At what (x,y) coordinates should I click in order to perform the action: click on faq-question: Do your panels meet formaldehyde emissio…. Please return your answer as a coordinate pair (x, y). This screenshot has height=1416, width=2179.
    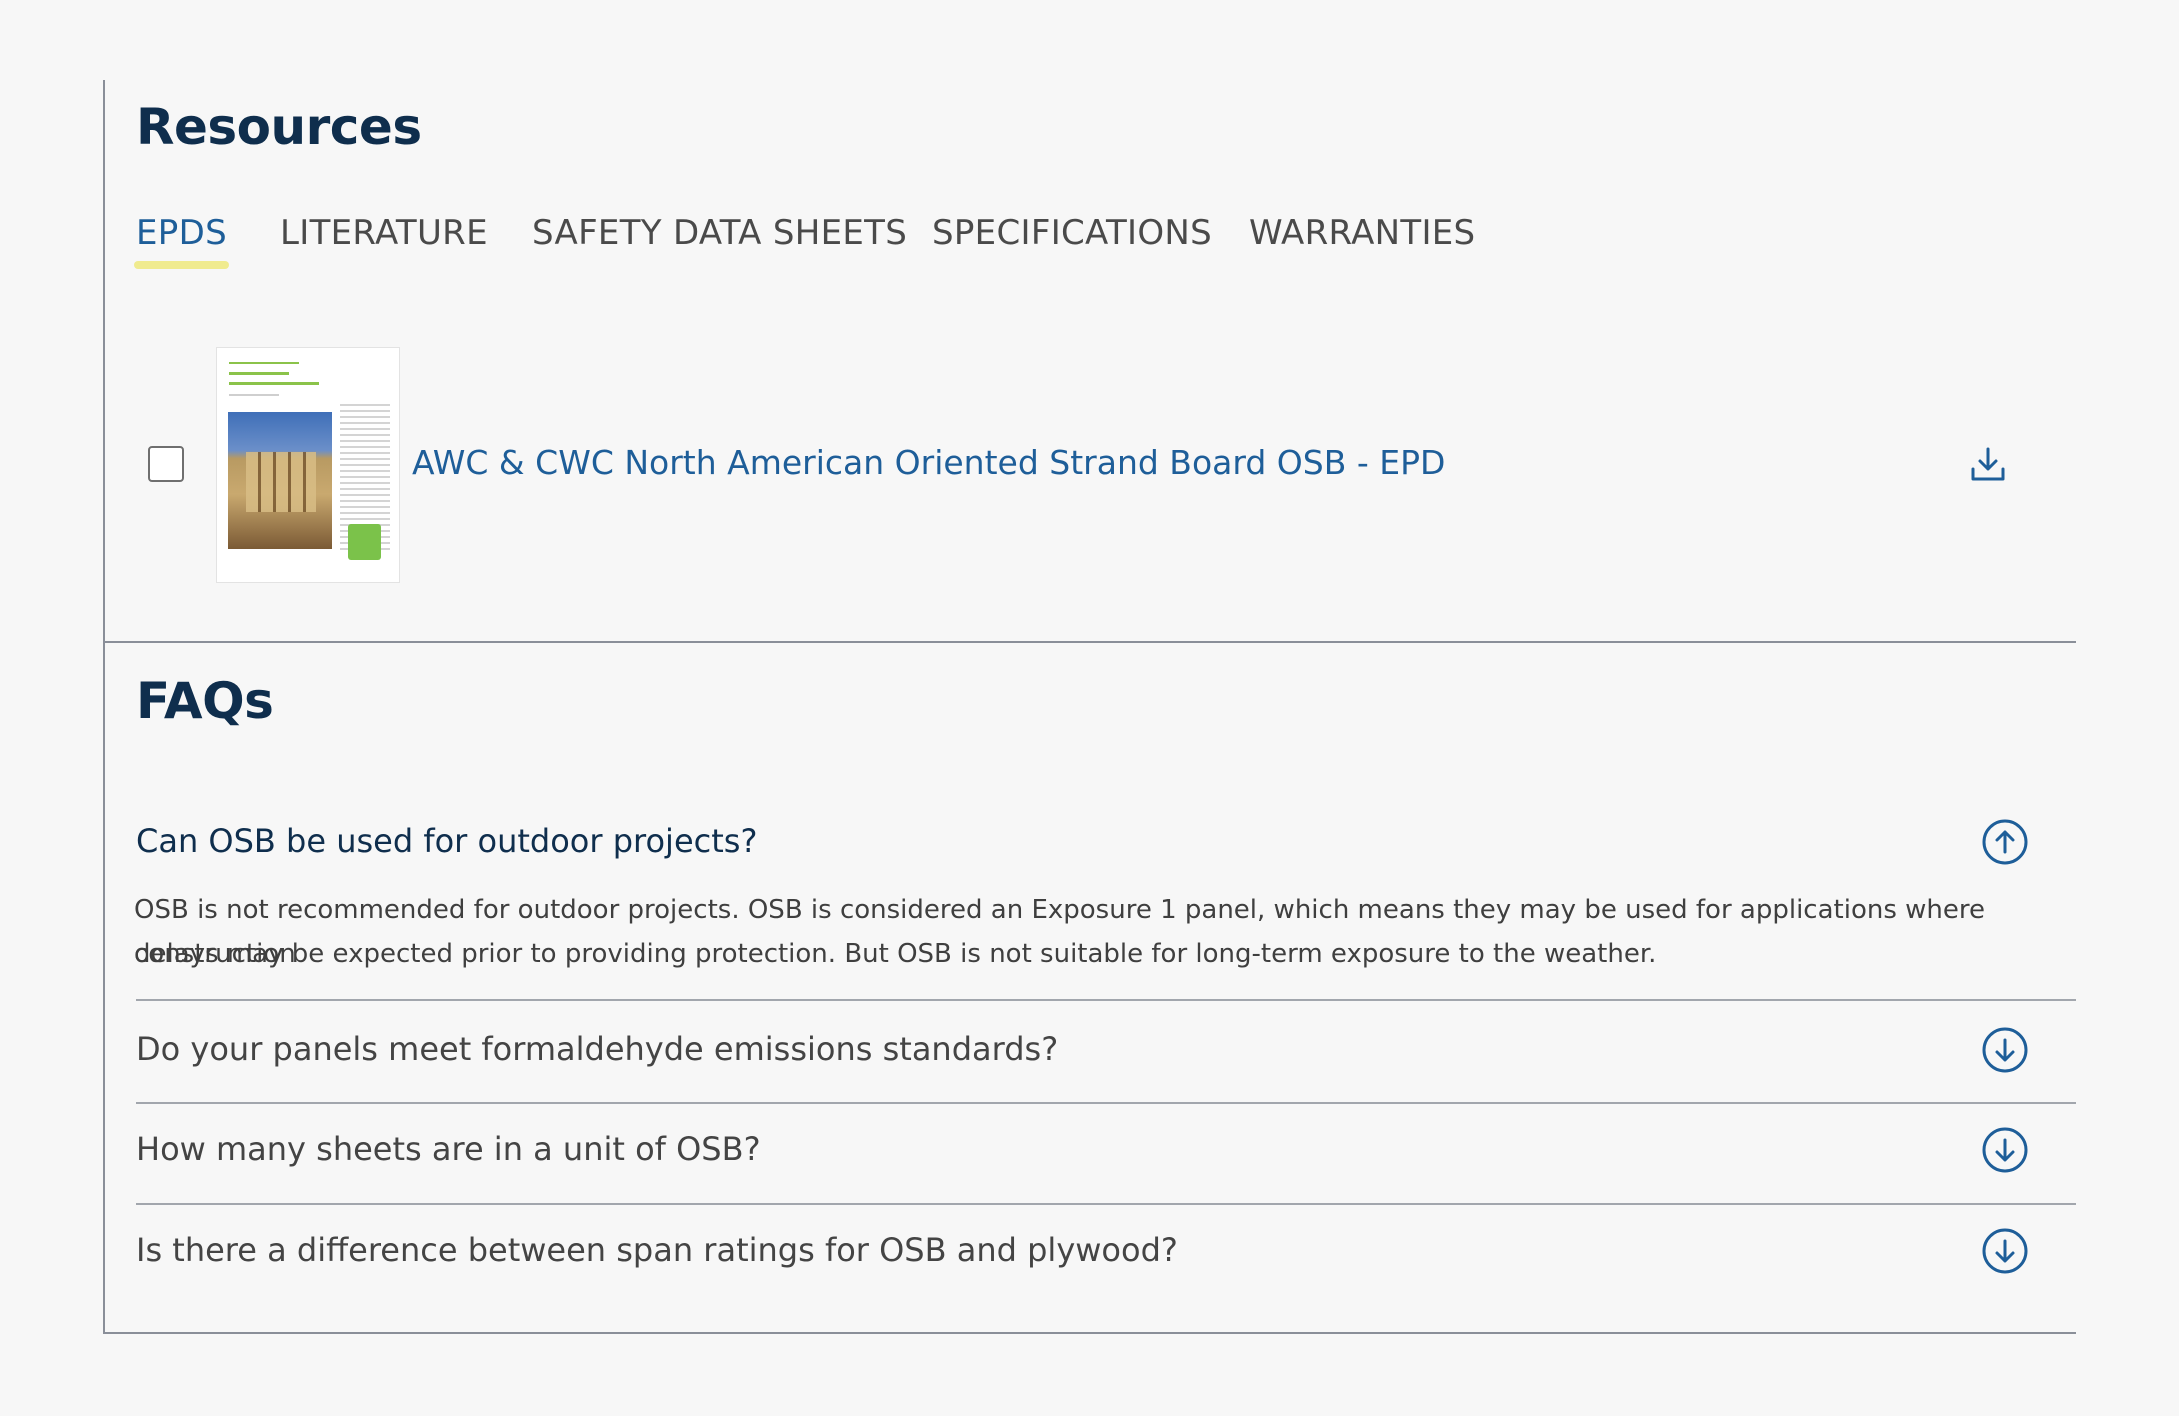
    Looking at the image, I should click on (597, 1049).